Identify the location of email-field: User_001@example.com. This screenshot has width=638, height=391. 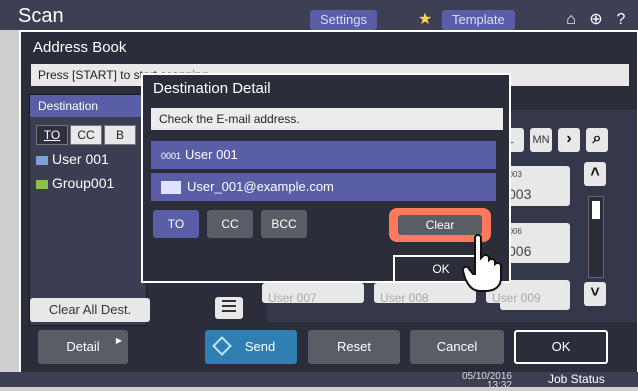
(323, 187).